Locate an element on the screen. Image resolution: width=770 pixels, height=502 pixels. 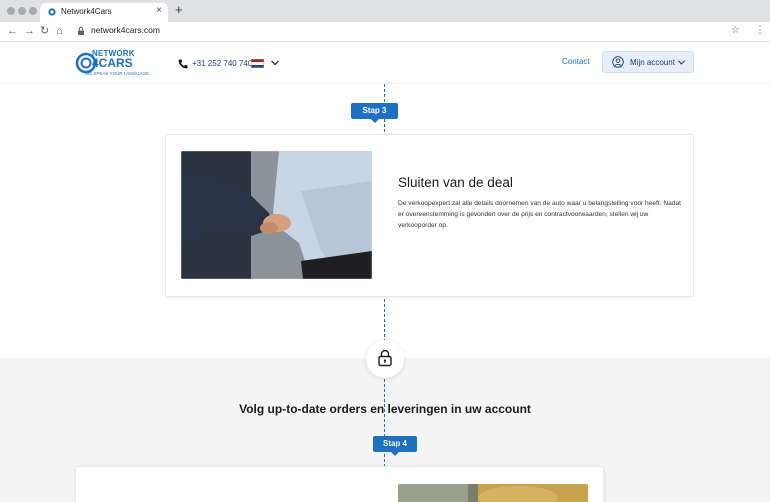
window-maximize-dot is located at coordinates (33, 11).